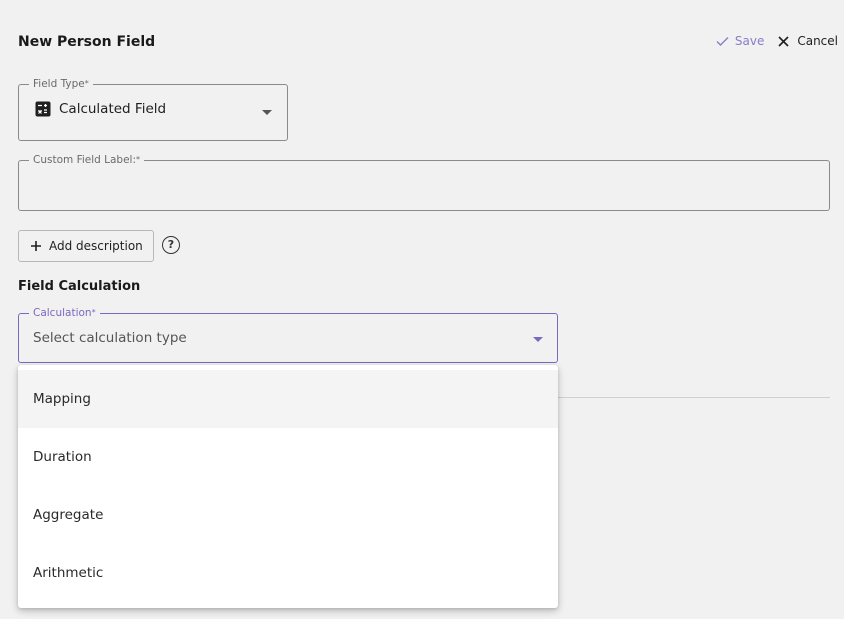 This screenshot has height=619, width=844. Describe the element at coordinates (36, 246) in the screenshot. I see `plus-icon` at that location.